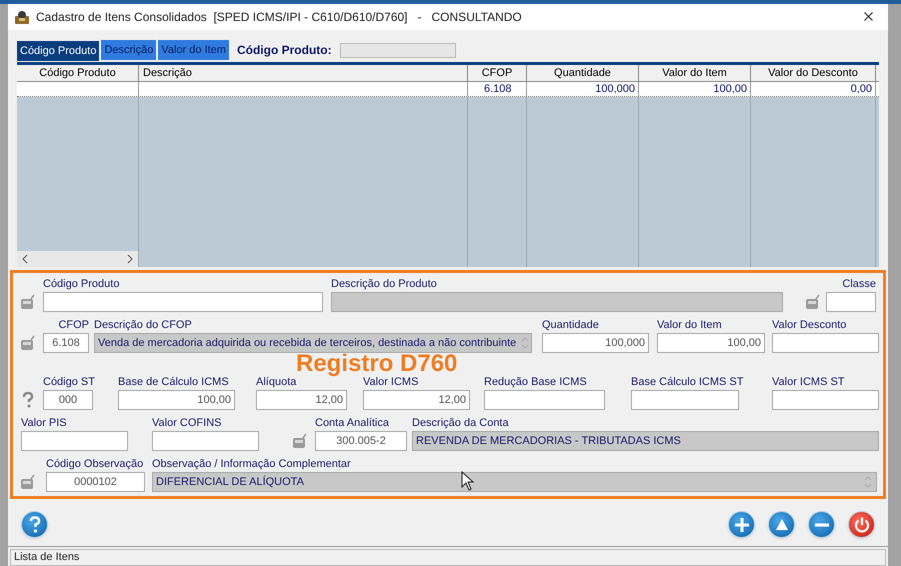 This screenshot has height=566, width=901. Describe the element at coordinates (73, 325) in the screenshot. I see `field-label: CFOP` at that location.